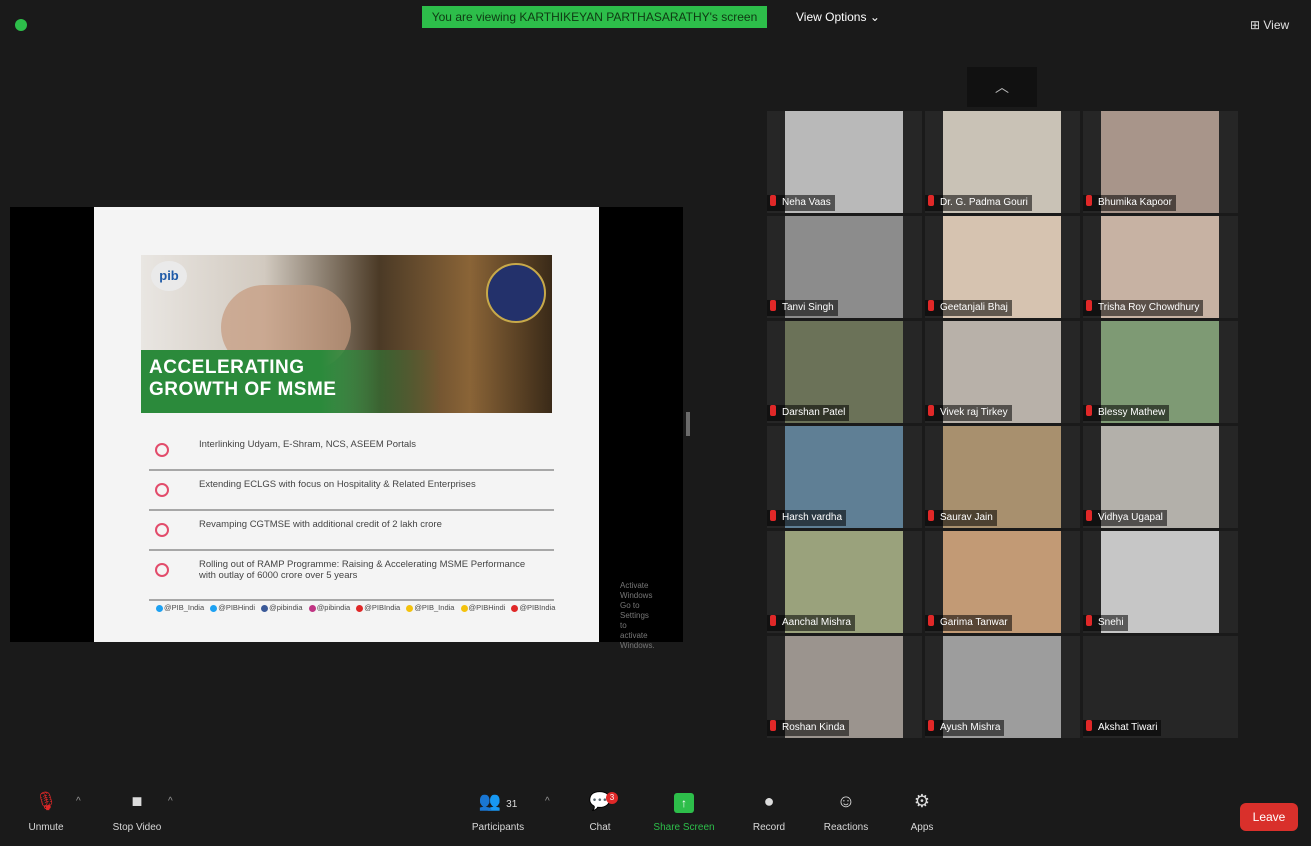 The height and width of the screenshot is (846, 1311). What do you see at coordinates (1160, 267) in the screenshot?
I see `participant-tile: Trisha Roy Chowdhury` at bounding box center [1160, 267].